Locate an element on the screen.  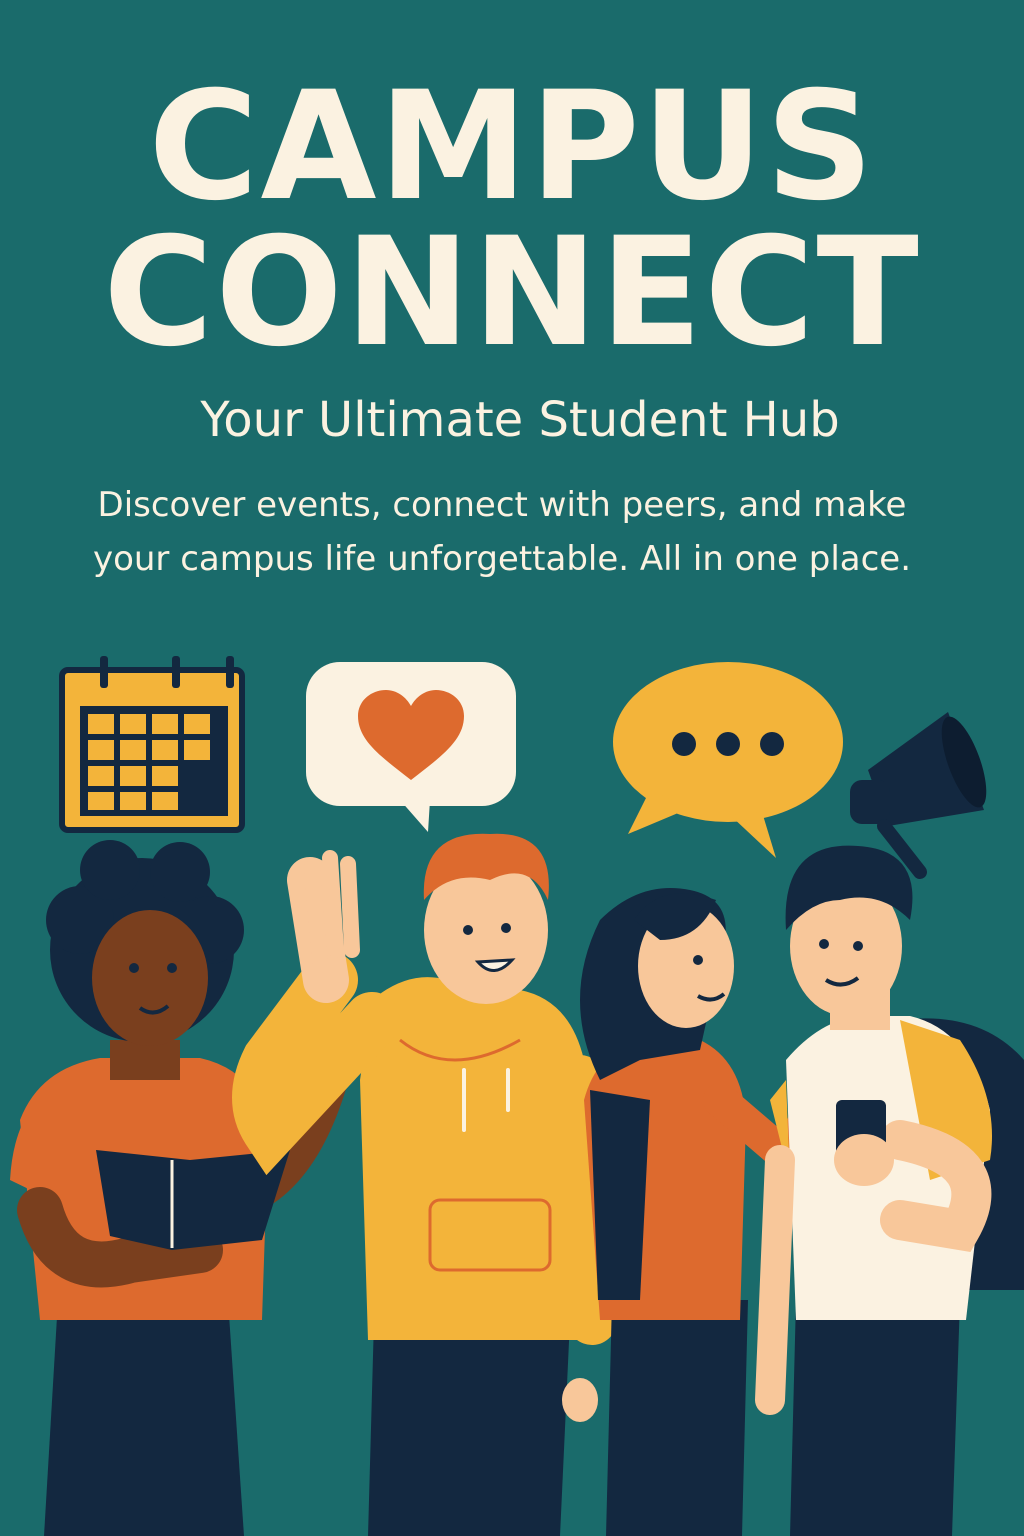
heart-speech-bubble-icon is located at coordinates (411, 747).